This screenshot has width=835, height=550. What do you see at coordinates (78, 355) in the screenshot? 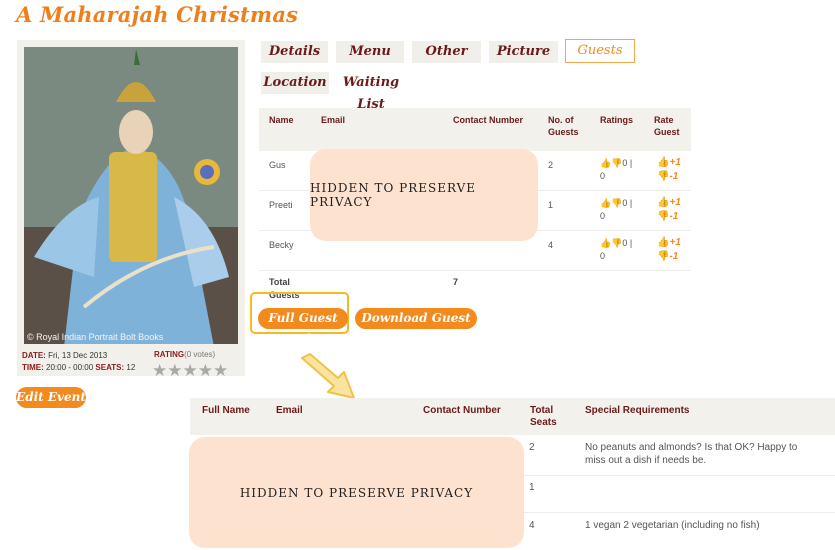
I see `date-value: Fri, 13 Dec 2013` at bounding box center [78, 355].